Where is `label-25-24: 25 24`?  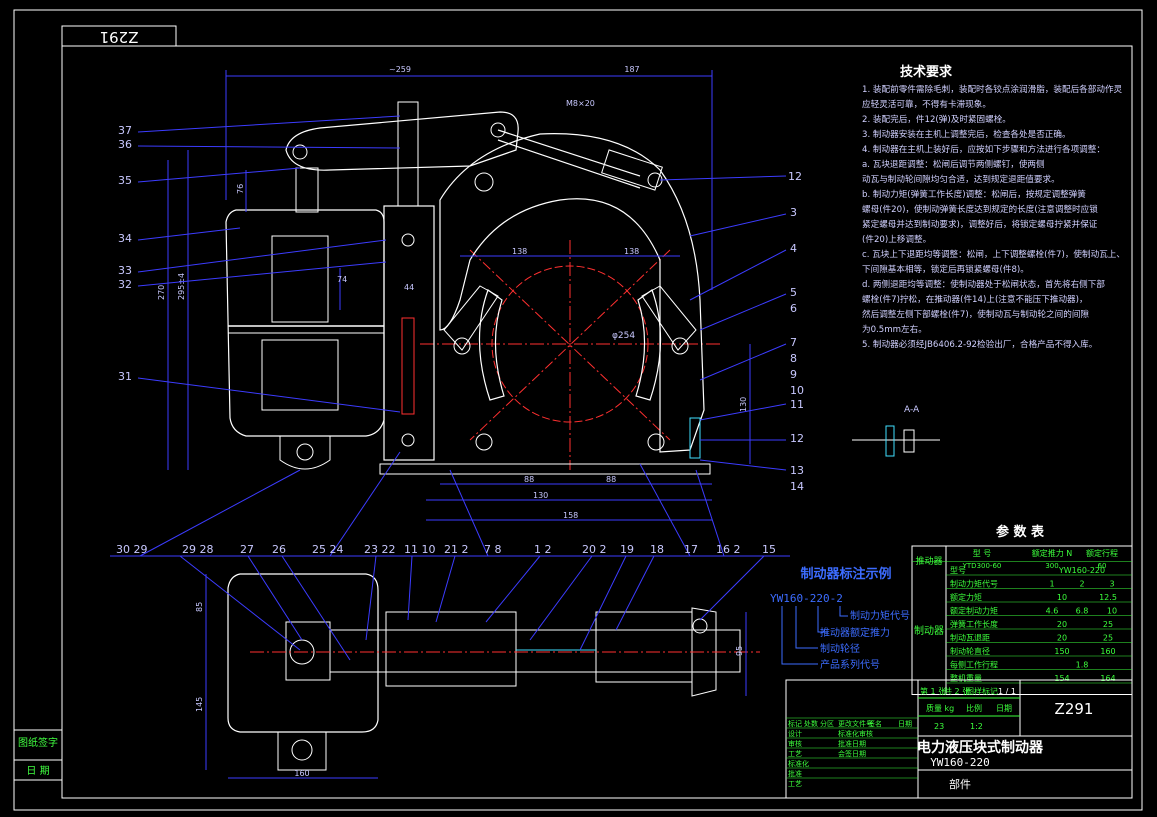
label-25-24: 25 24 is located at coordinates (328, 549).